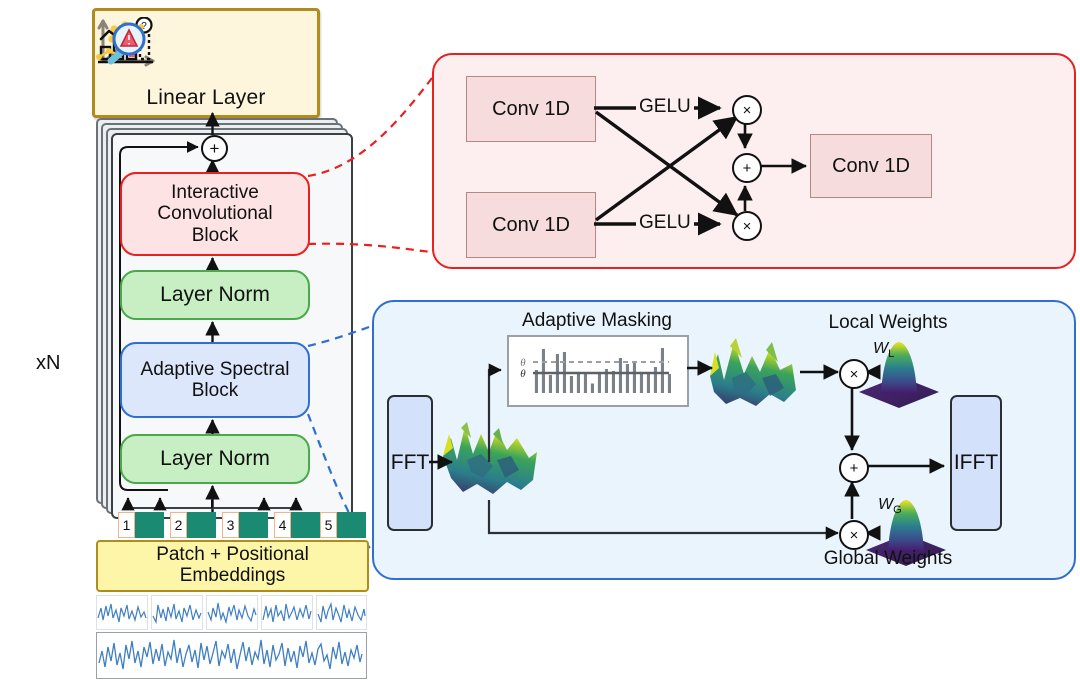 The image size is (1080, 680). I want to click on block-interactive-convolutional: Interactive Convolutional Block, so click(215, 214).